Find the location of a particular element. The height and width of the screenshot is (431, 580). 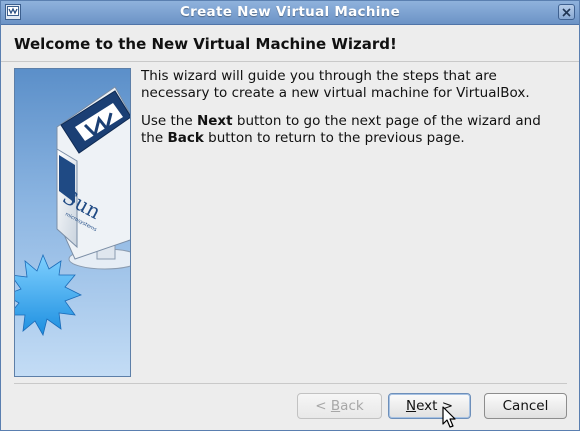

cancel-button: Cancel is located at coordinates (525, 406).